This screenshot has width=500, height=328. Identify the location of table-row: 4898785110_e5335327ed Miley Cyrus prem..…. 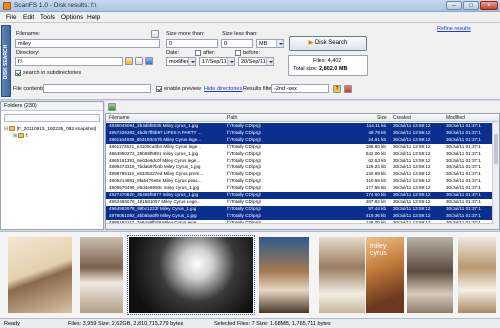
(300, 174).